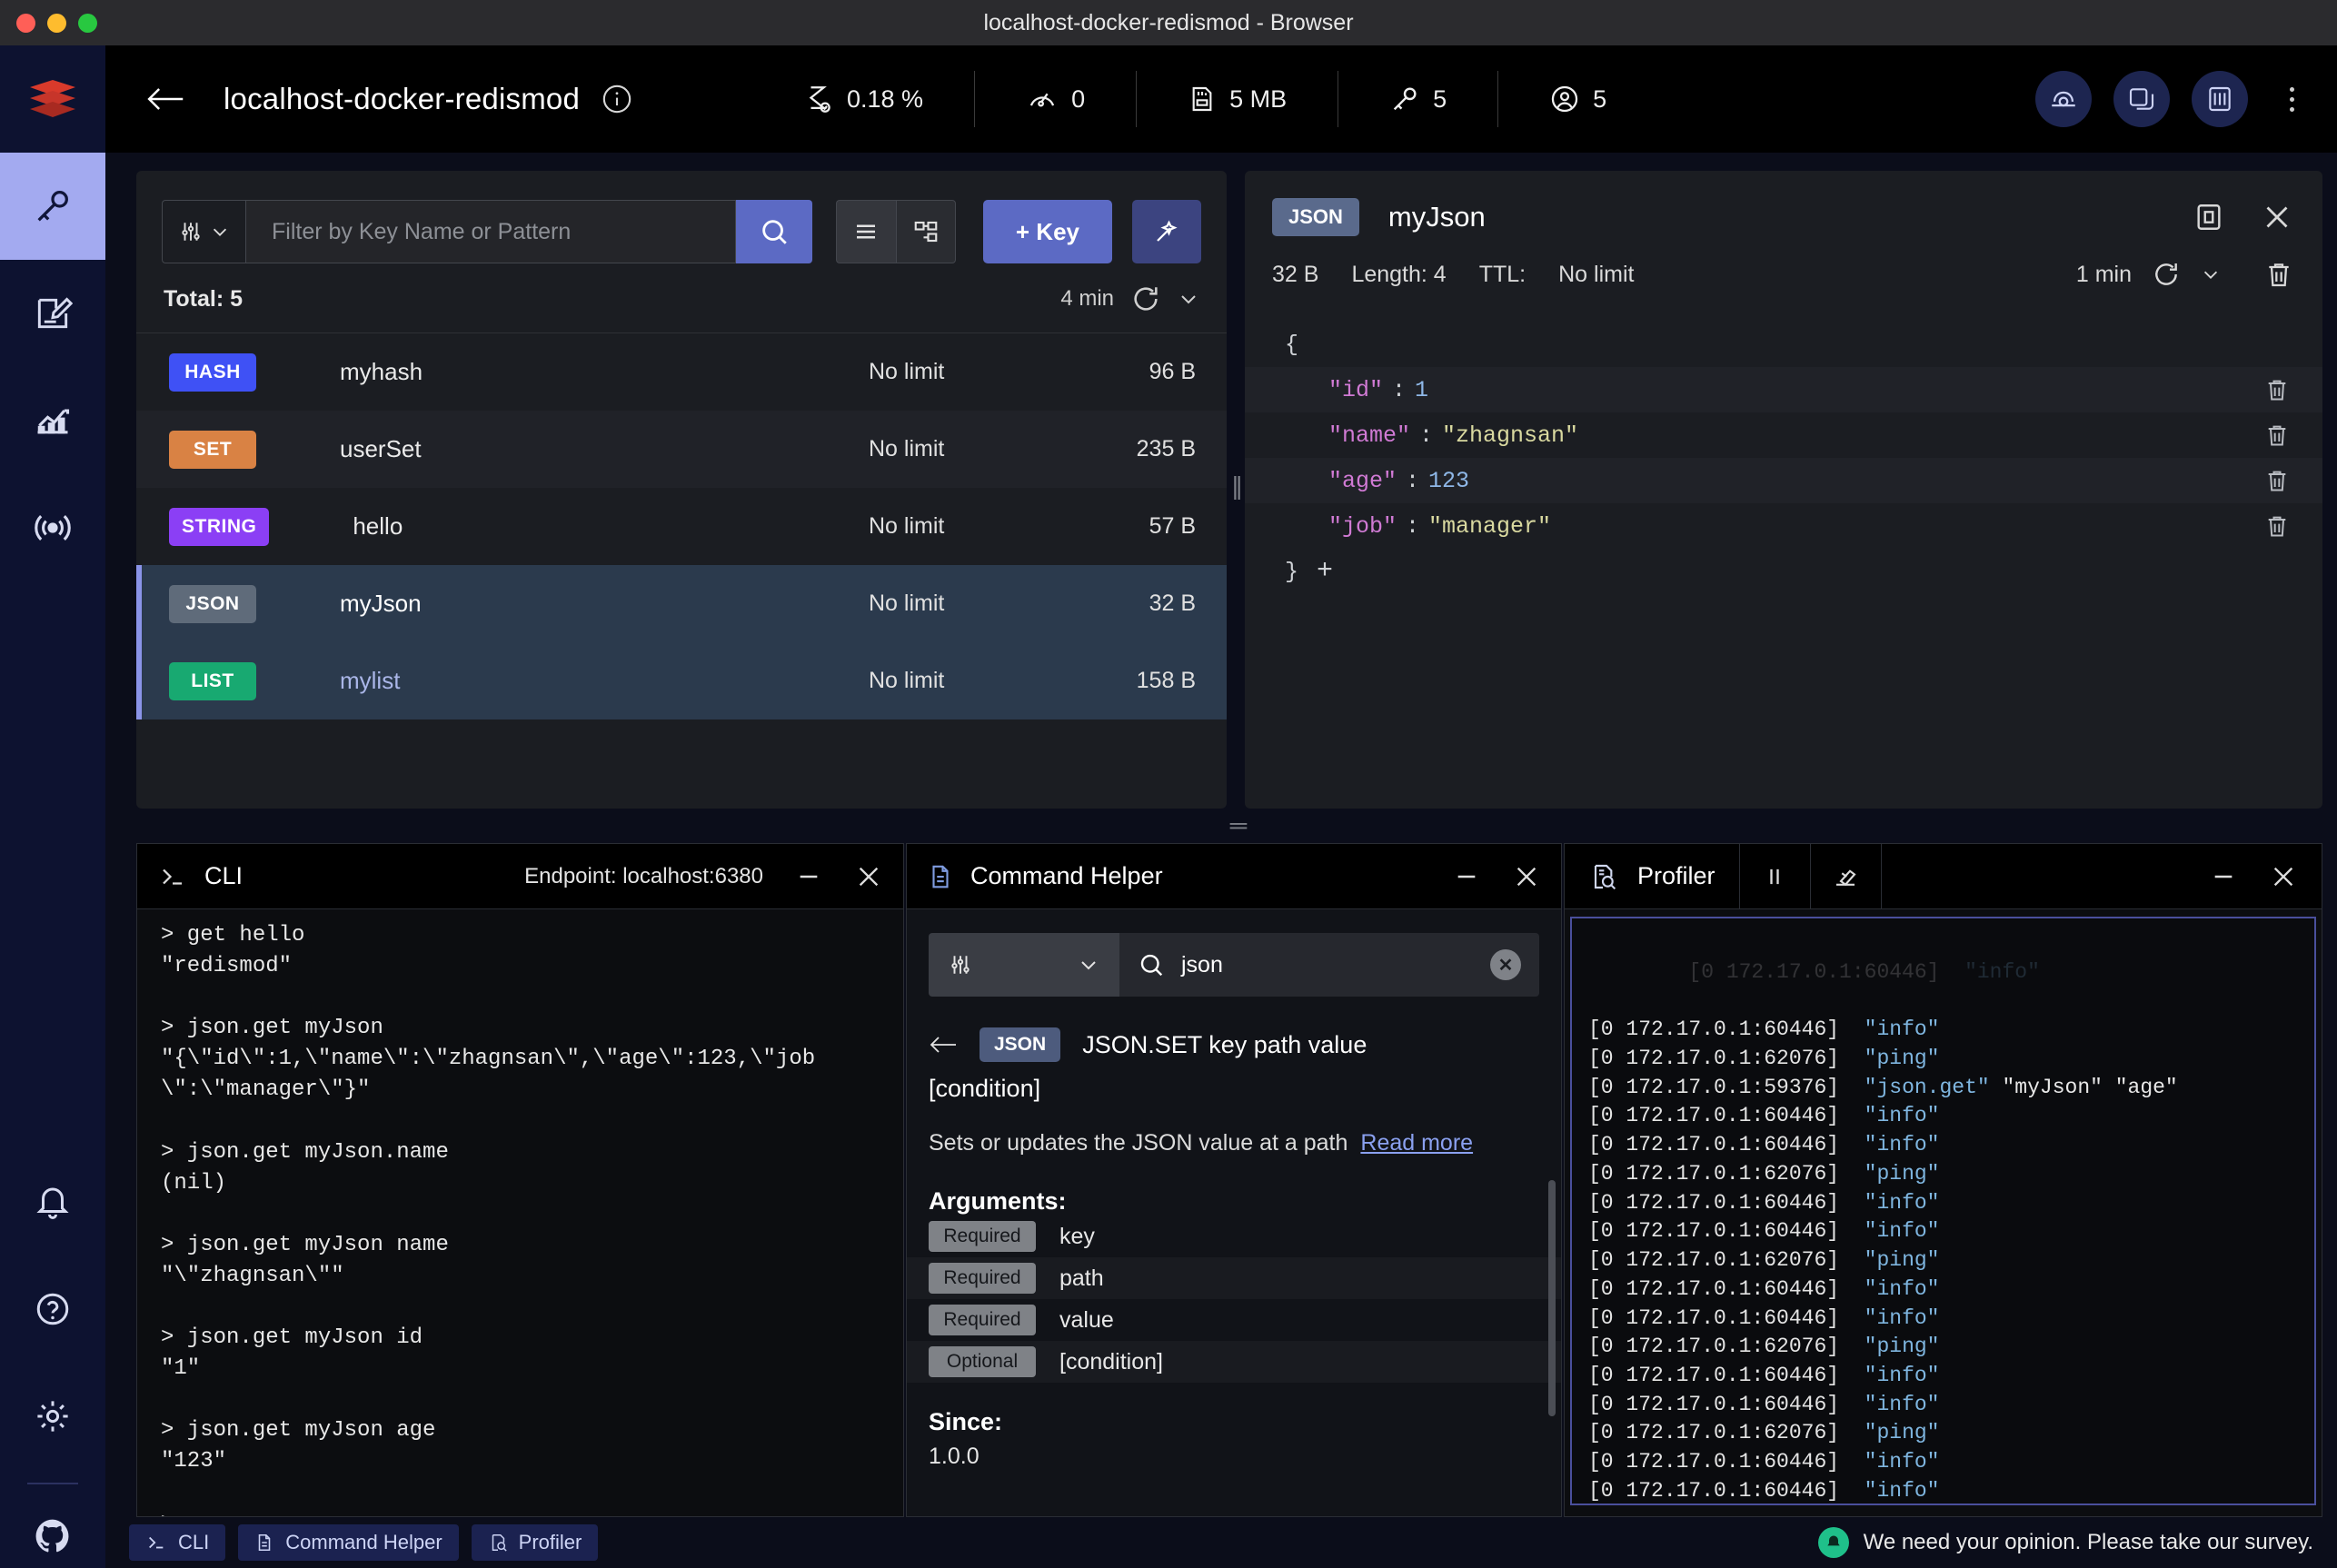 The image size is (2337, 1568). I want to click on back-icon, so click(943, 1045).